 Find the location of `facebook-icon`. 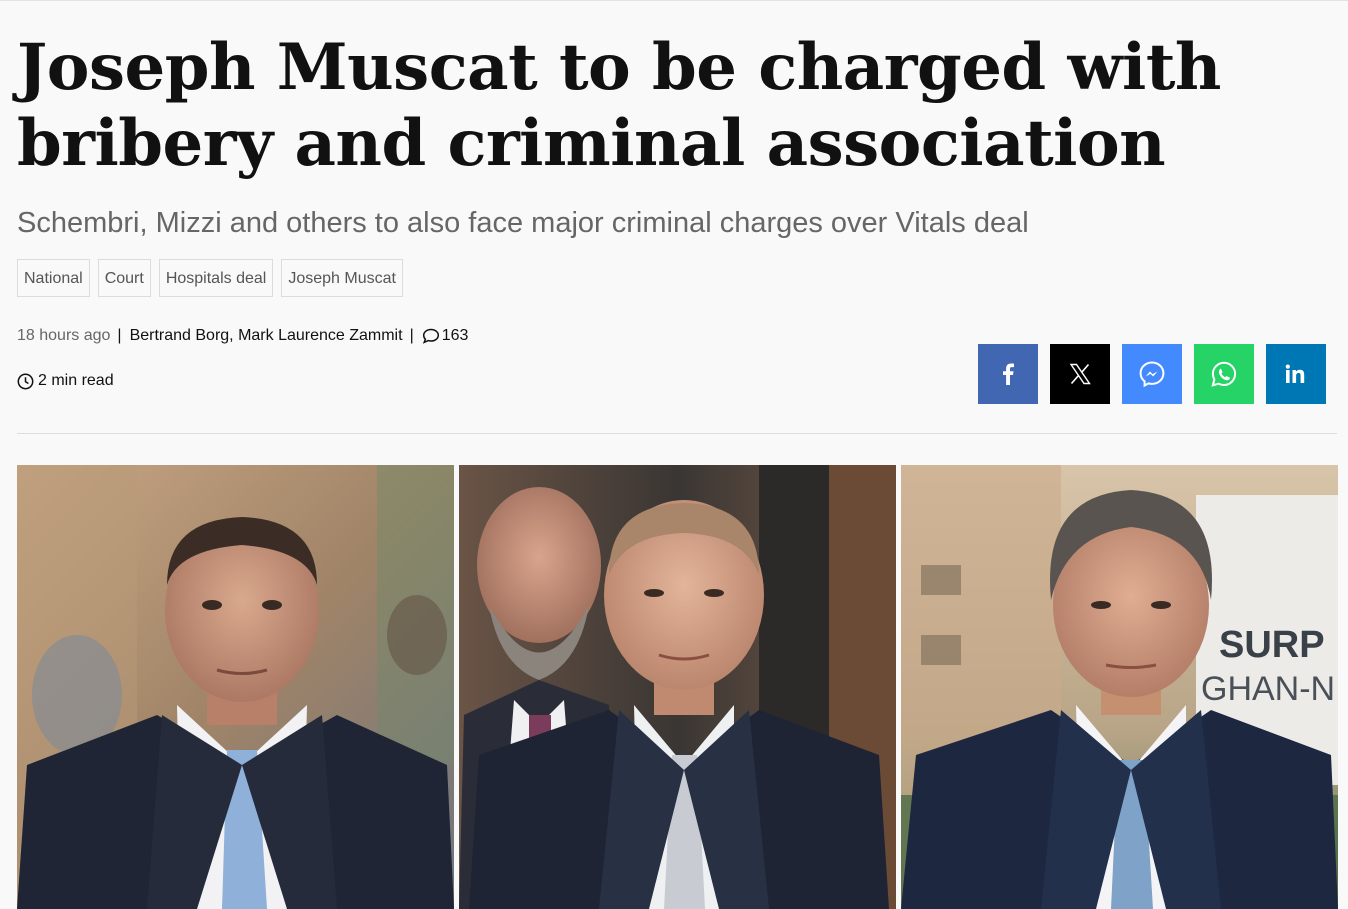

facebook-icon is located at coordinates (1008, 374).